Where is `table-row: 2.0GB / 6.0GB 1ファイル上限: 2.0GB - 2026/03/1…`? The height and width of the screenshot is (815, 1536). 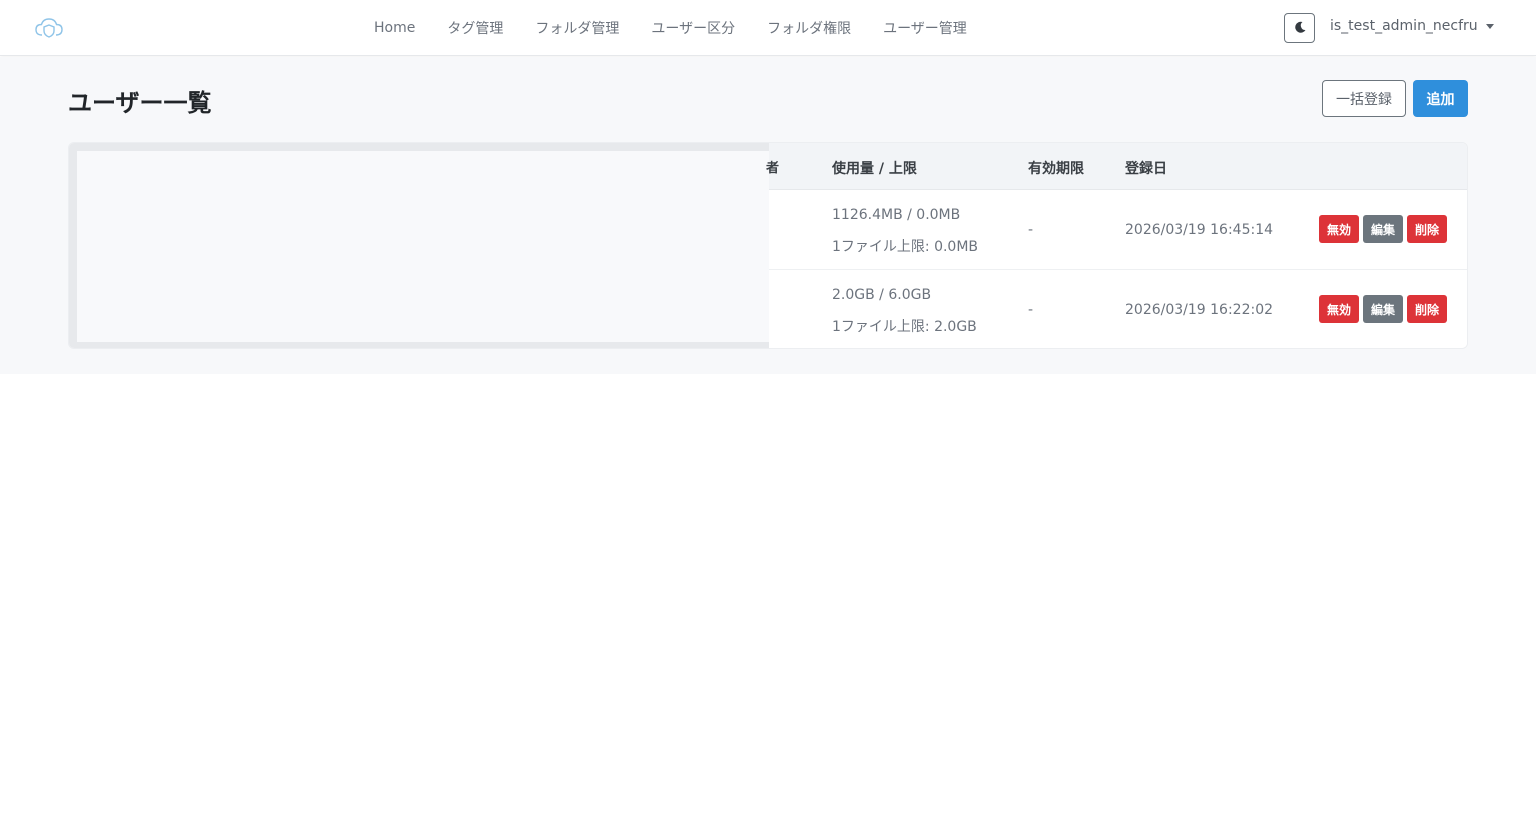 table-row: 2.0GB / 6.0GB 1ファイル上限: 2.0GB - 2026/03/1… is located at coordinates (1118, 309).